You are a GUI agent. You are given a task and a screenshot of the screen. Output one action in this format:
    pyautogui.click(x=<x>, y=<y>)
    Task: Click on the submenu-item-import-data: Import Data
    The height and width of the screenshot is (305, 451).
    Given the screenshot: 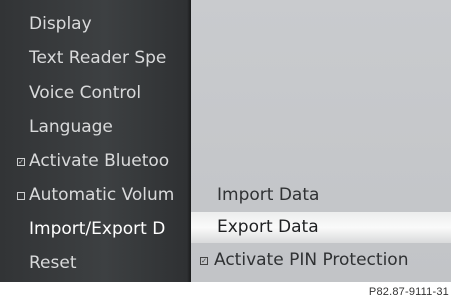 What is the action you would take?
    pyautogui.click(x=321, y=195)
    